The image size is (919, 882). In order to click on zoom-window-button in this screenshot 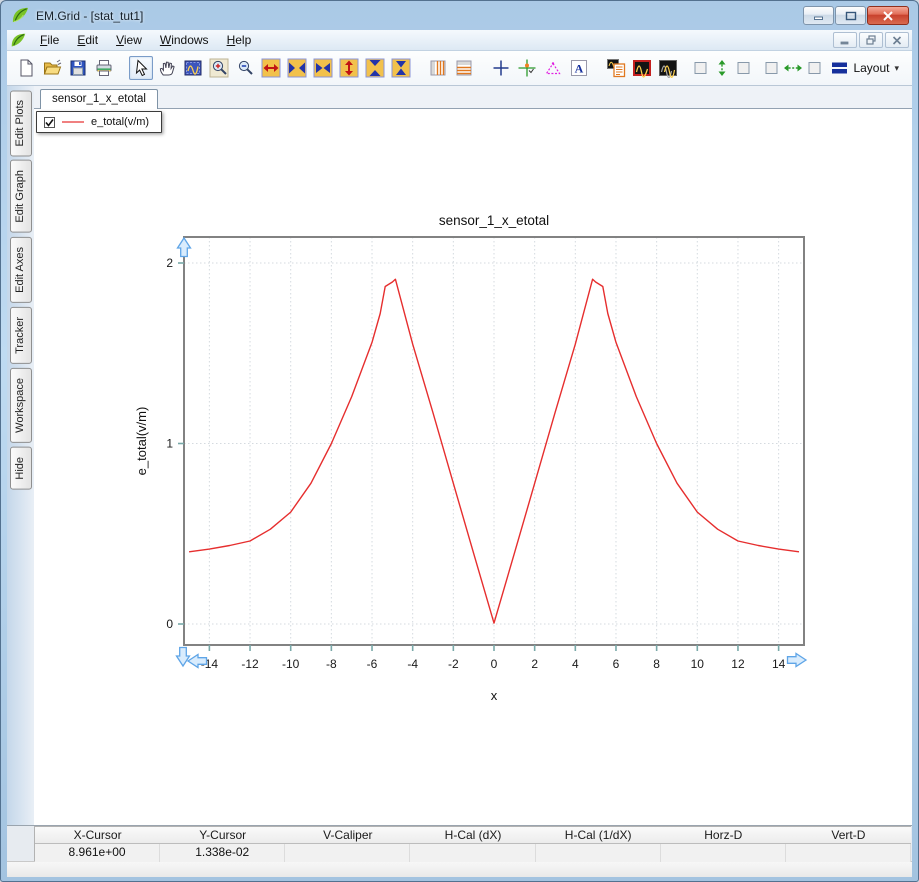, I will do `click(193, 68)`.